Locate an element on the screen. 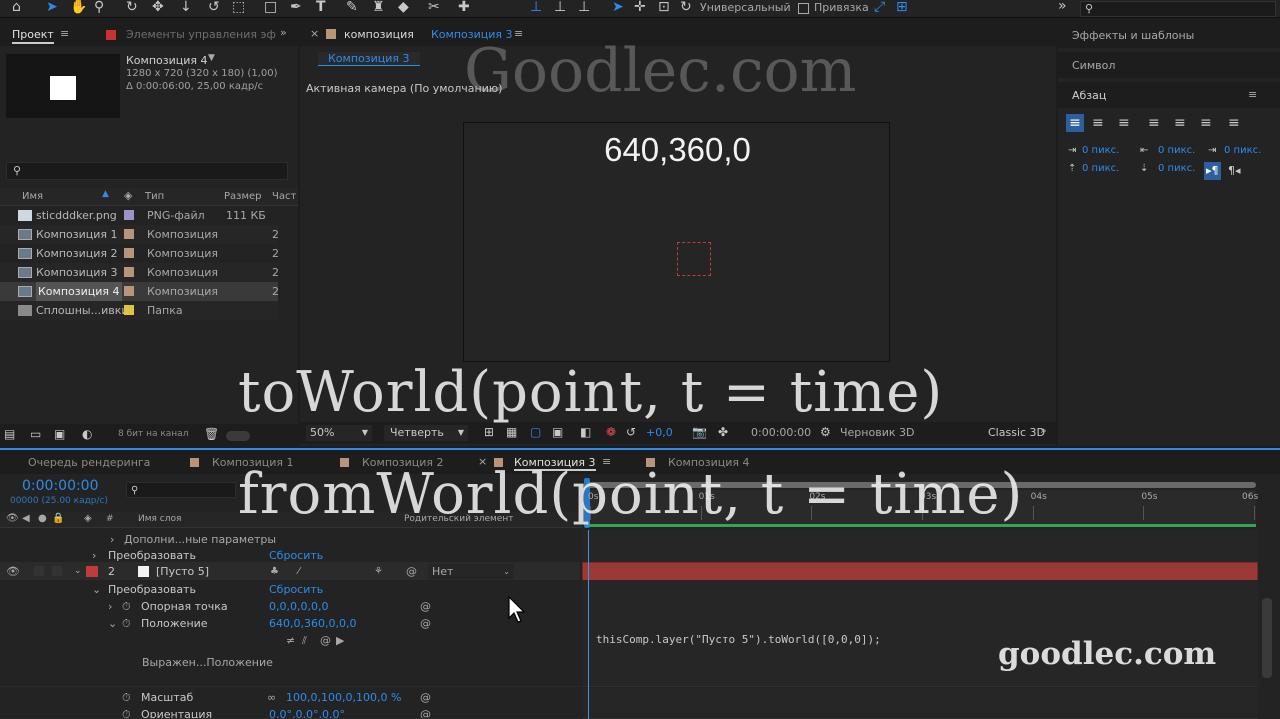  indent-first-value: 0 пикс. is located at coordinates (1242, 150).